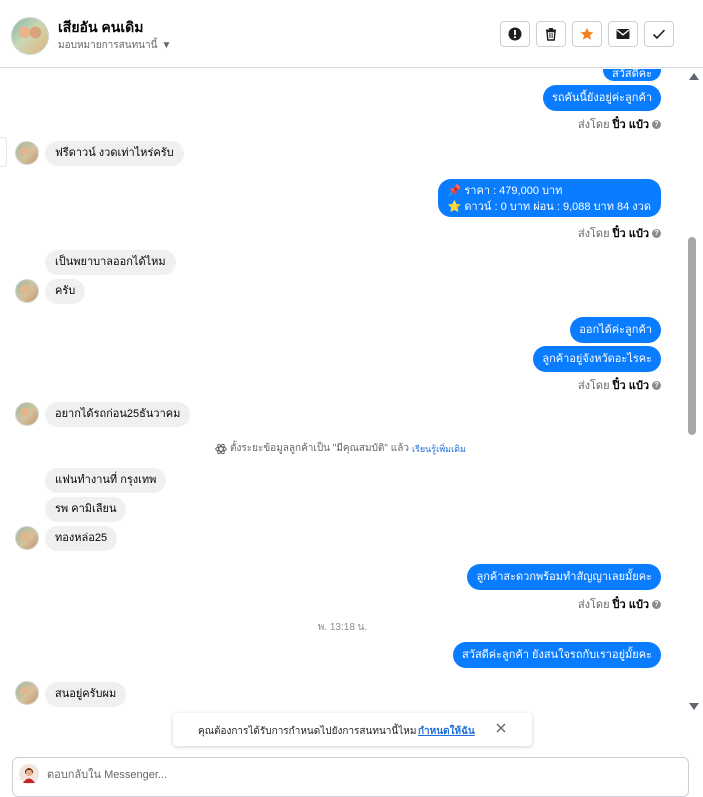 Image resolution: width=703 pixels, height=797 pixels. Describe the element at coordinates (65, 291) in the screenshot. I see `incoming-message: ครับ` at that location.